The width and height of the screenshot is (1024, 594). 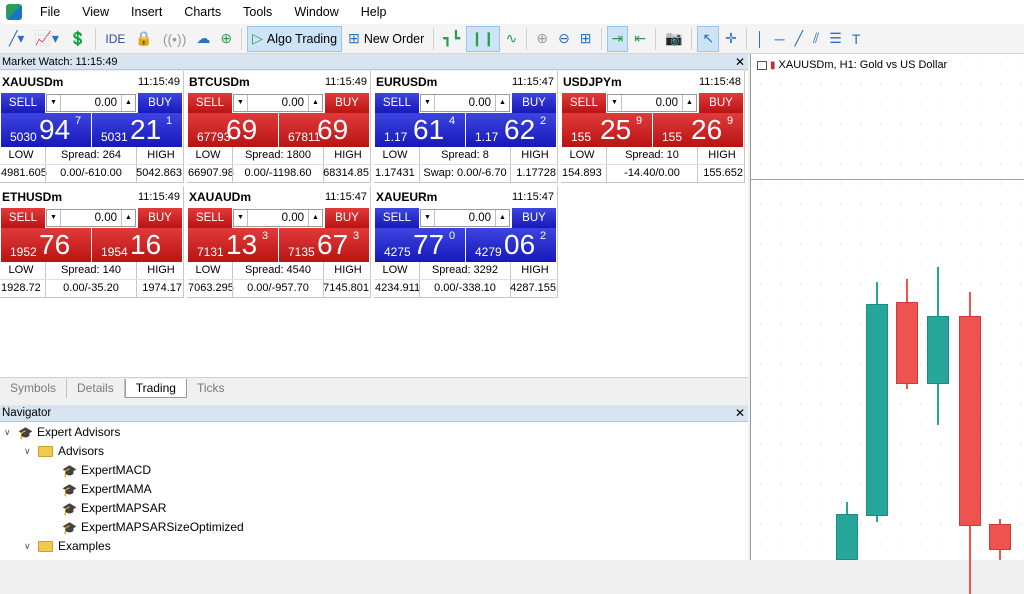 What do you see at coordinates (155, 388) in the screenshot?
I see `tab-trading: Trading` at bounding box center [155, 388].